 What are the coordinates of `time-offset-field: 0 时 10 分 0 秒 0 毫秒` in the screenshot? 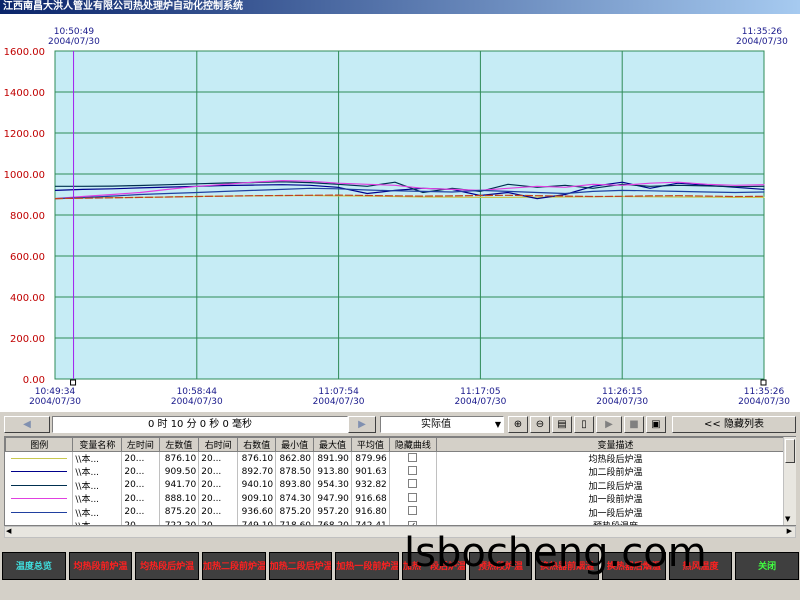 It's located at (200, 424).